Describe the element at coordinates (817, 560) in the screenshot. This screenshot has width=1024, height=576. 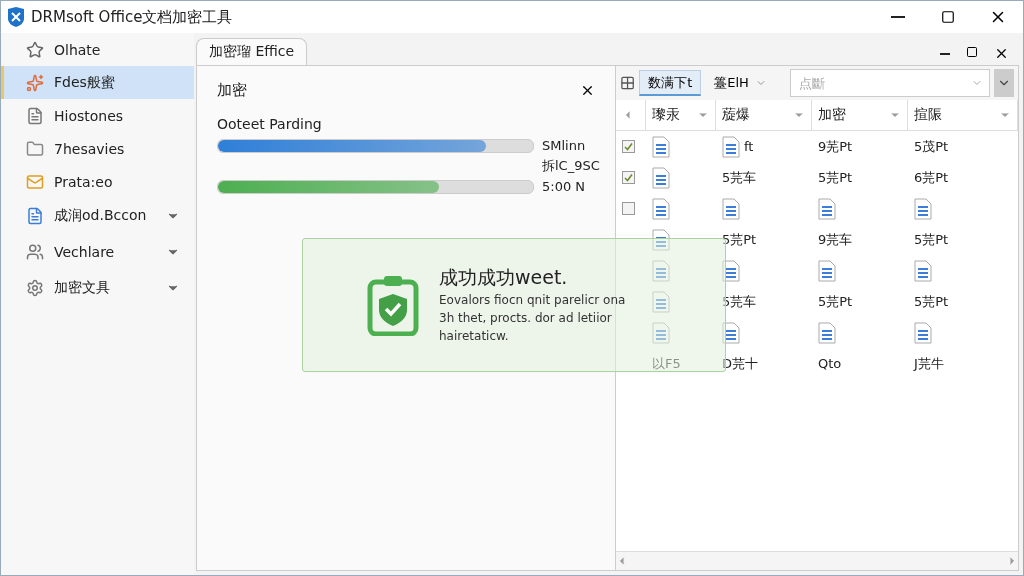
I see `horizontal-scrollbar` at that location.